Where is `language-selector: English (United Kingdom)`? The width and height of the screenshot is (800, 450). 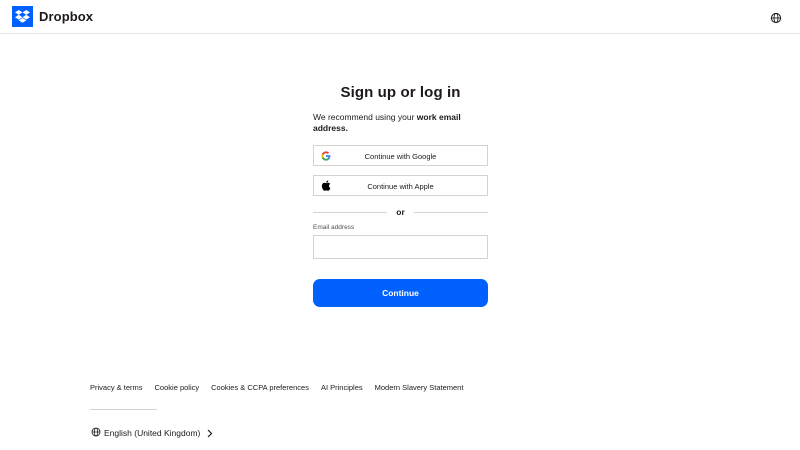 language-selector: English (United Kingdom) is located at coordinates (152, 433).